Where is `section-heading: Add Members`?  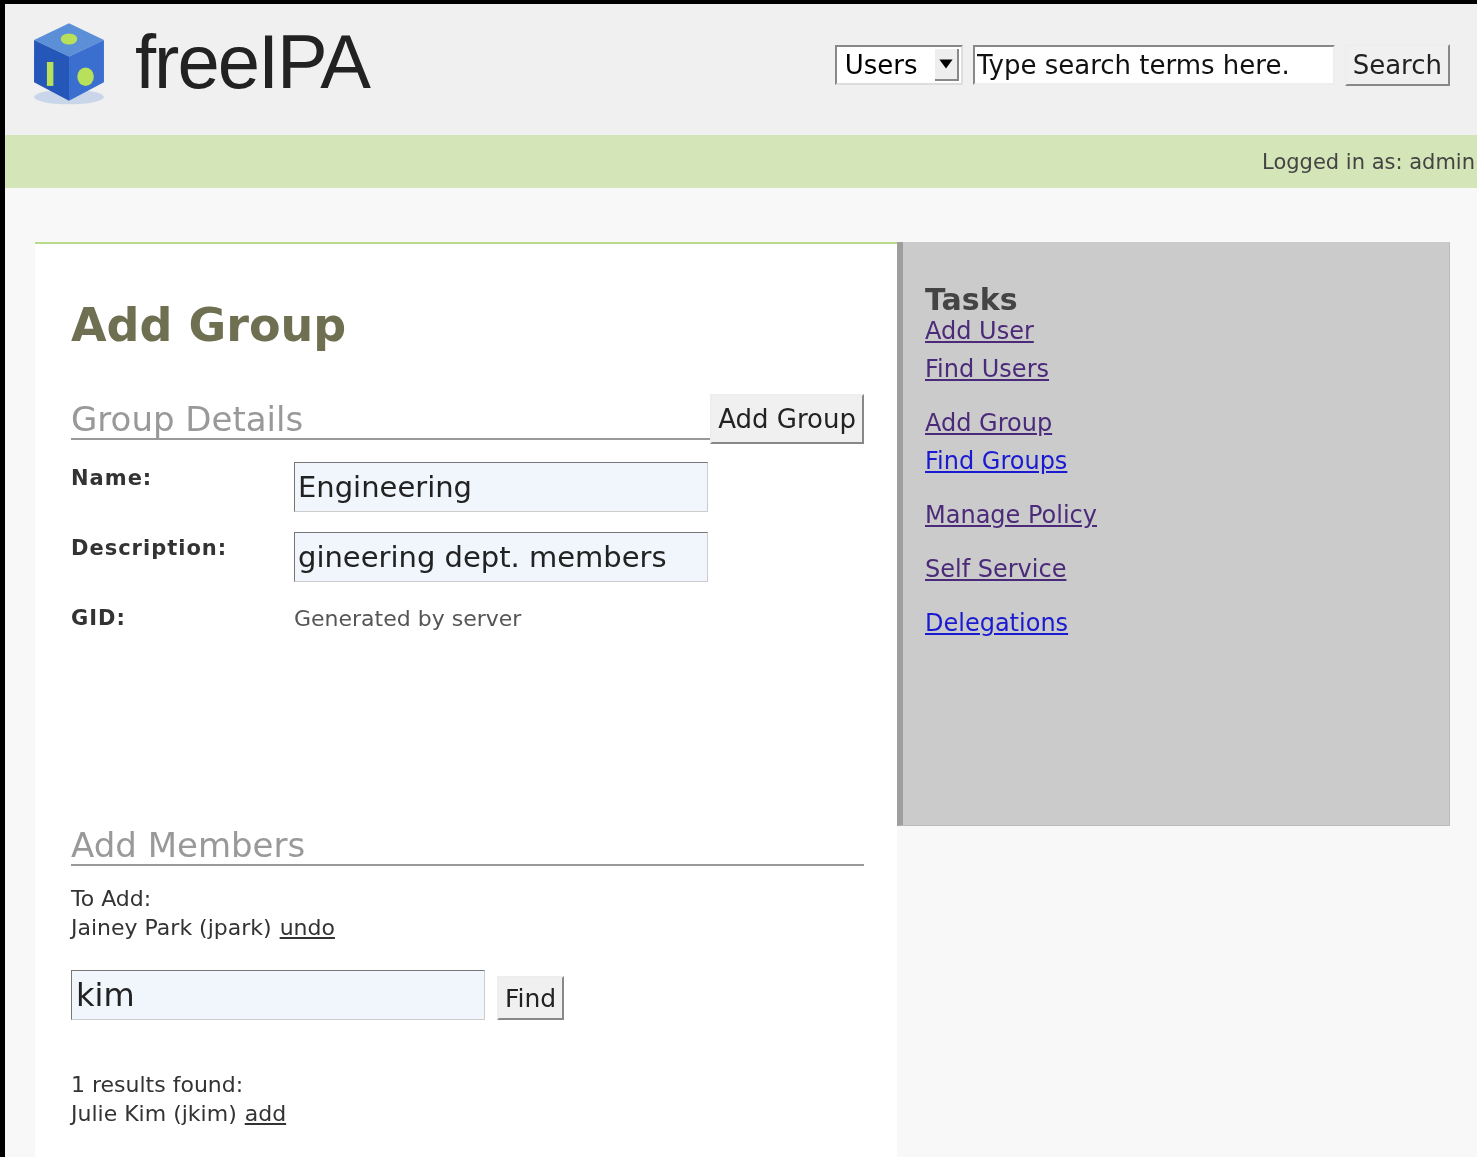
section-heading: Add Members is located at coordinates (189, 846).